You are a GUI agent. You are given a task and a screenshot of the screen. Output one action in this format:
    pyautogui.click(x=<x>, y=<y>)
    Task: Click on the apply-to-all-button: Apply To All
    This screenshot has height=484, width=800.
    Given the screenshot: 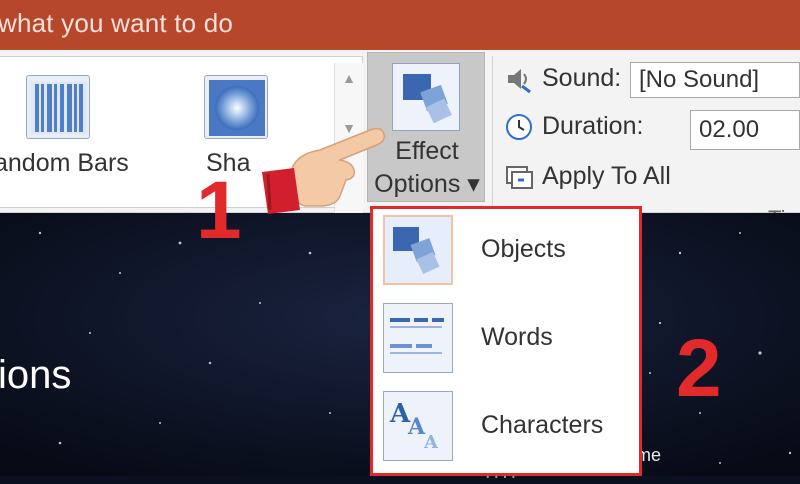 What is the action you would take?
    pyautogui.click(x=650, y=177)
    